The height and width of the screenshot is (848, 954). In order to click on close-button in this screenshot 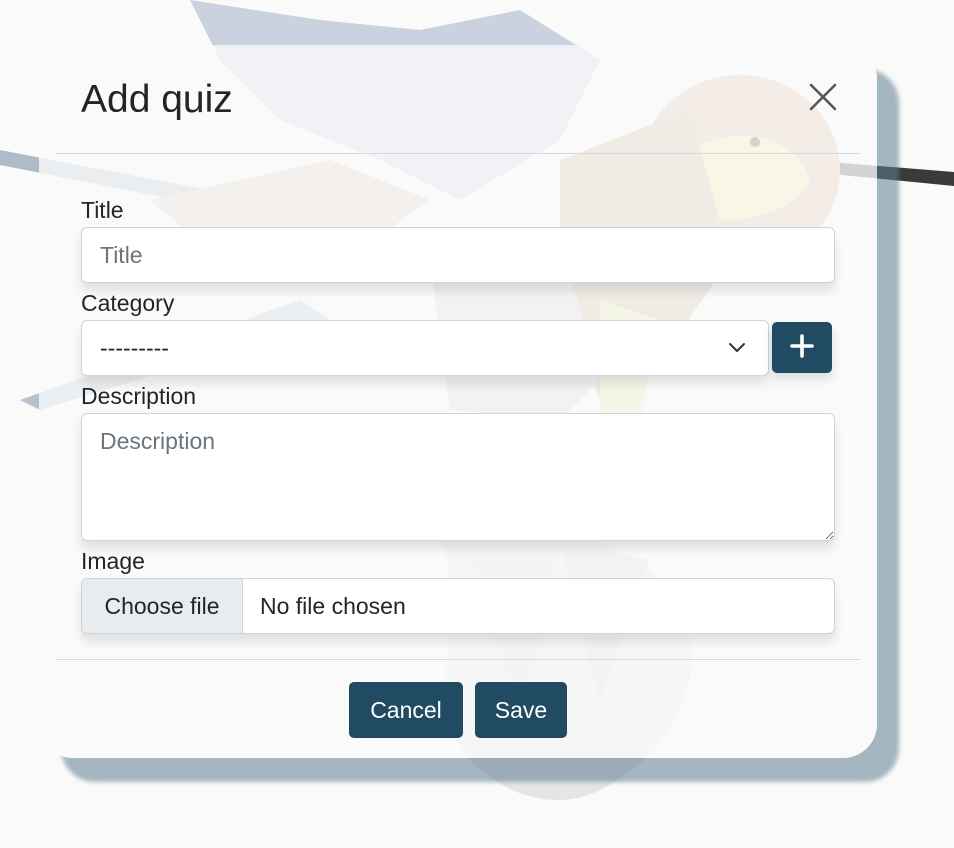, I will do `click(823, 97)`.